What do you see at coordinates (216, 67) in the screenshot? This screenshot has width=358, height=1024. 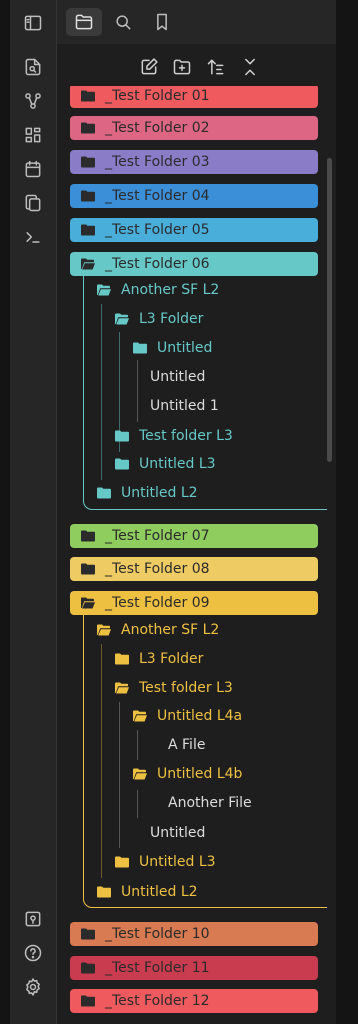 I see `sort-icon` at bounding box center [216, 67].